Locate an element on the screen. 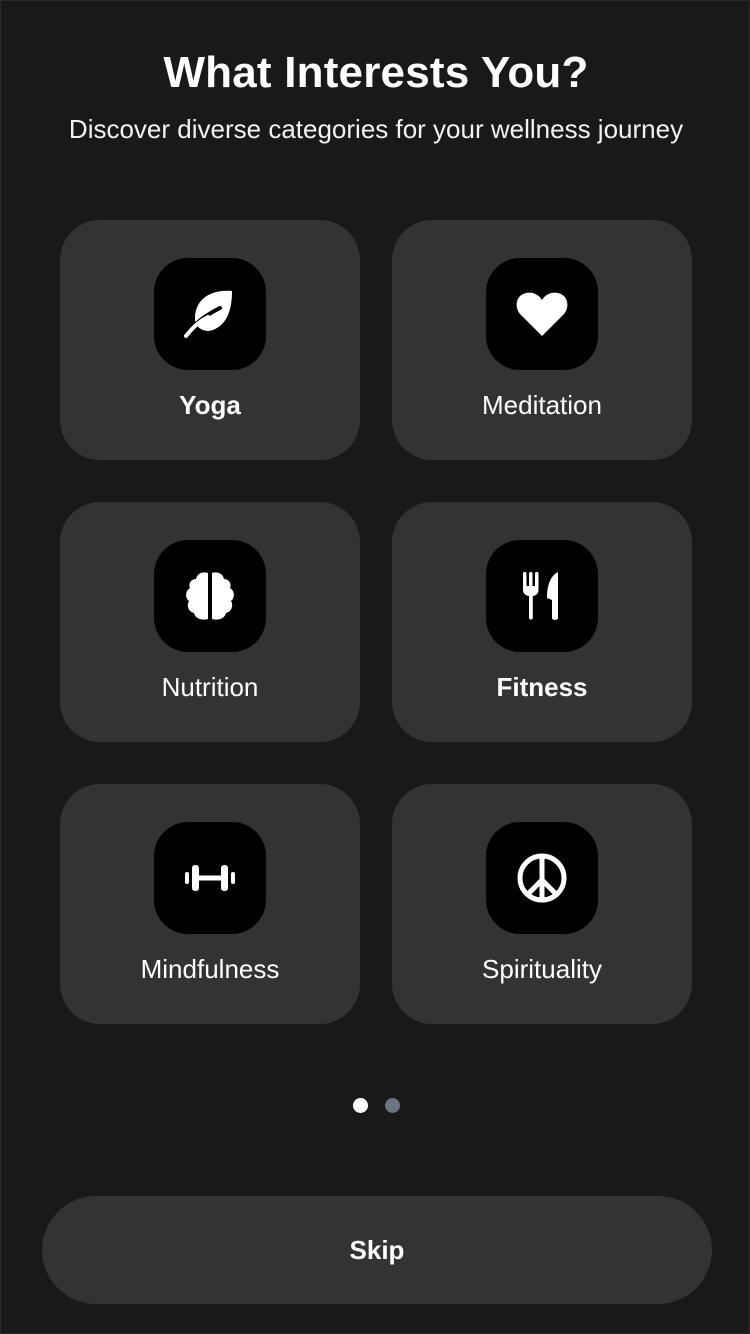  category-label: Fitness is located at coordinates (542, 687).